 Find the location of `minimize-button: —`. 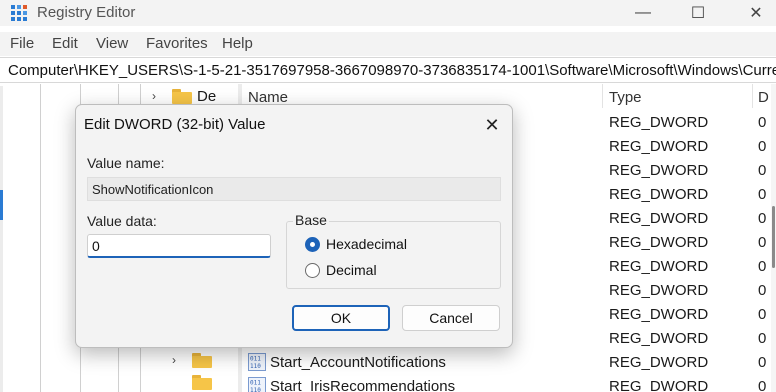

minimize-button: — is located at coordinates (643, 13).